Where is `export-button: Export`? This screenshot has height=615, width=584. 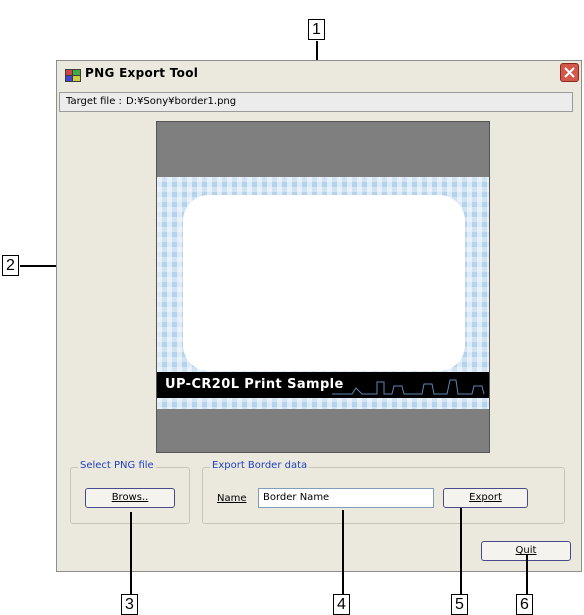
export-button: Export is located at coordinates (485, 498).